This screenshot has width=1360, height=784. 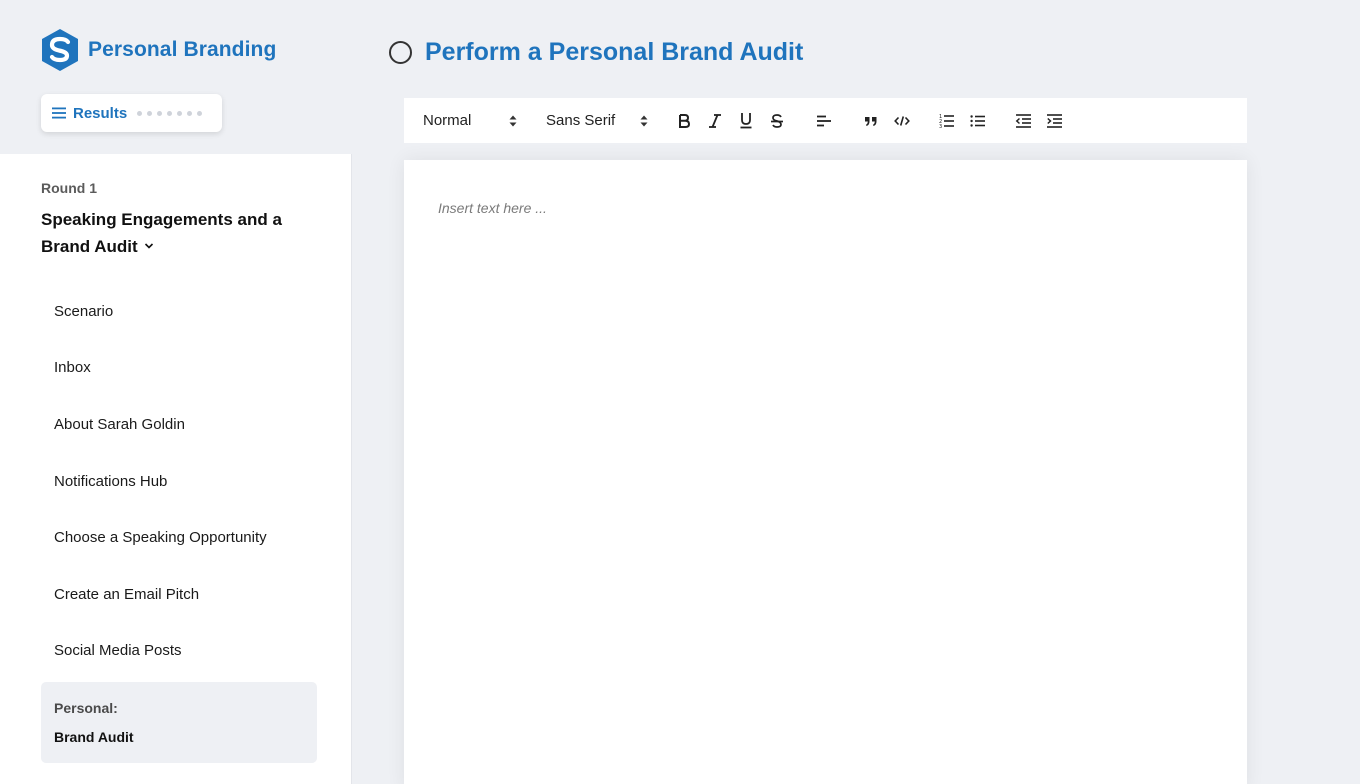 What do you see at coordinates (614, 51) in the screenshot?
I see `page-title: Perform a Personal Brand Audit` at bounding box center [614, 51].